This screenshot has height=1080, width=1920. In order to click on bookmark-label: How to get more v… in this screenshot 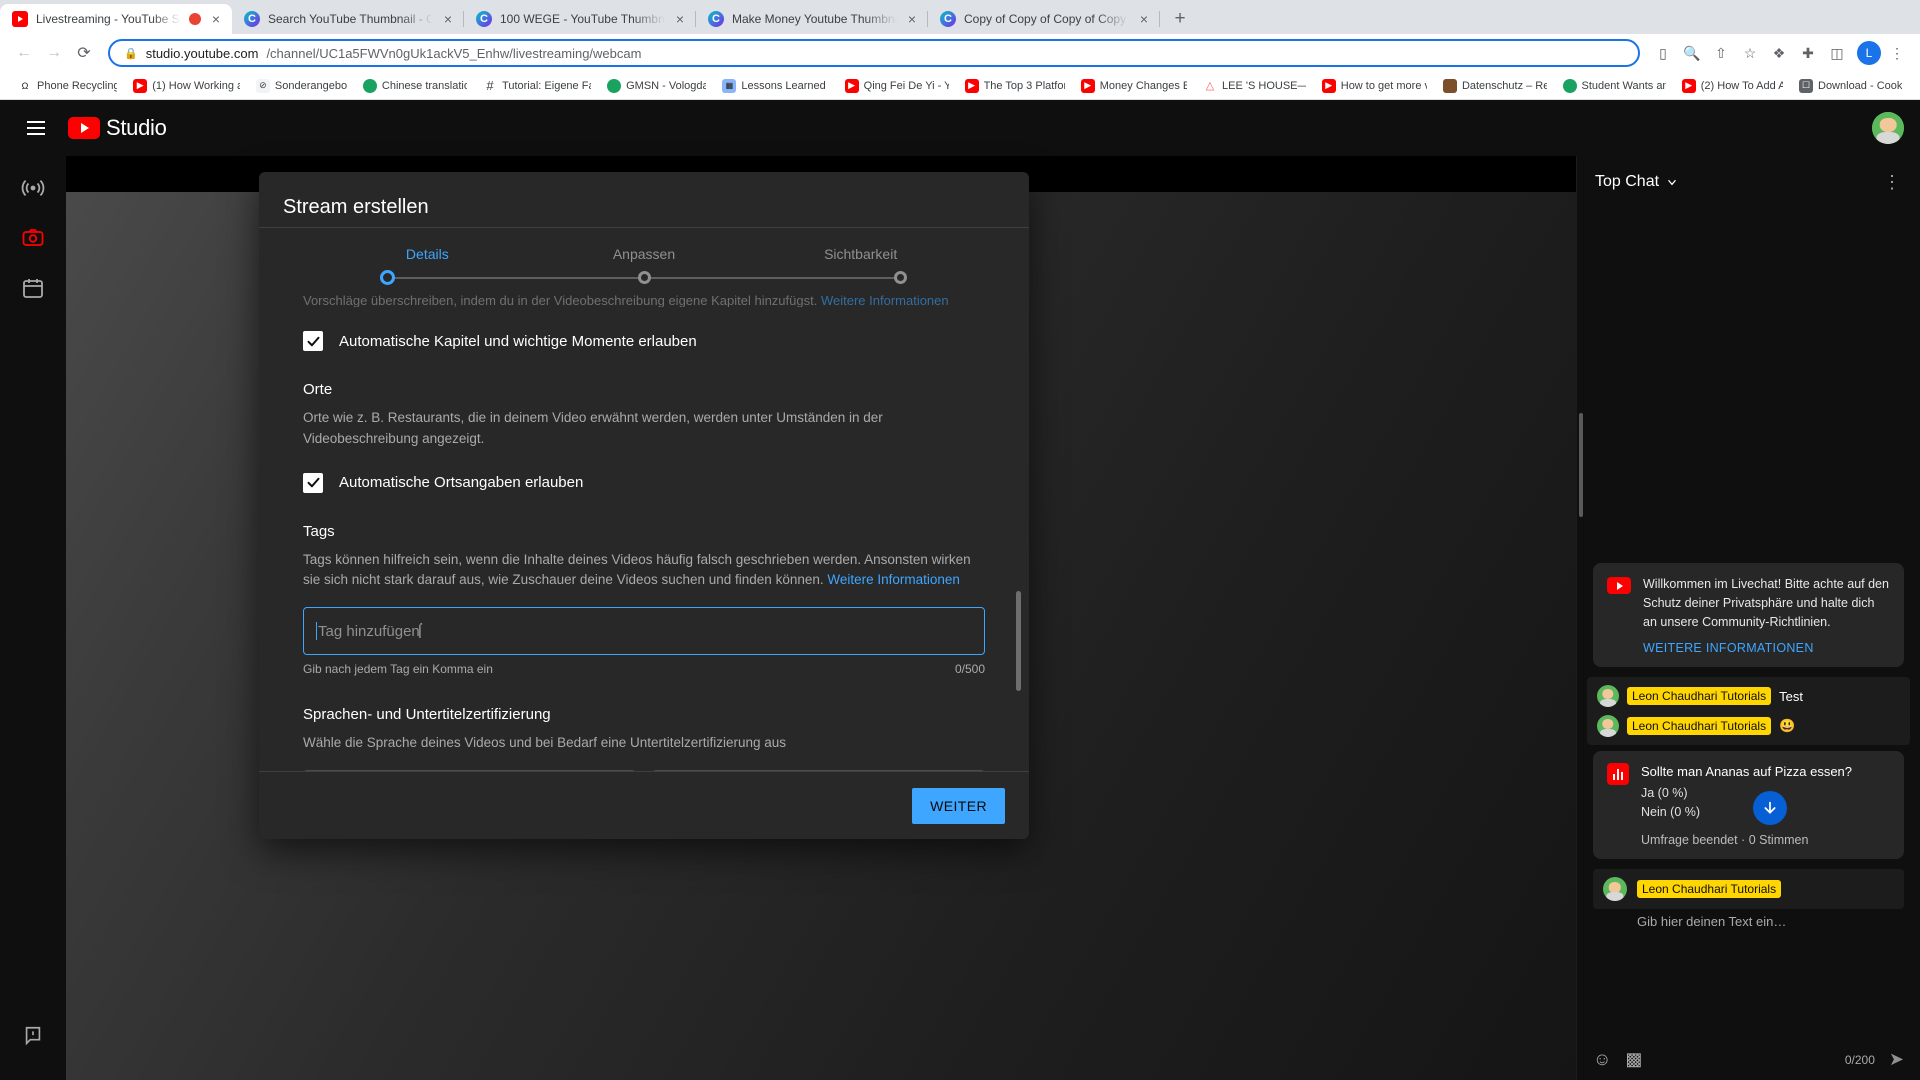, I will do `click(1383, 85)`.